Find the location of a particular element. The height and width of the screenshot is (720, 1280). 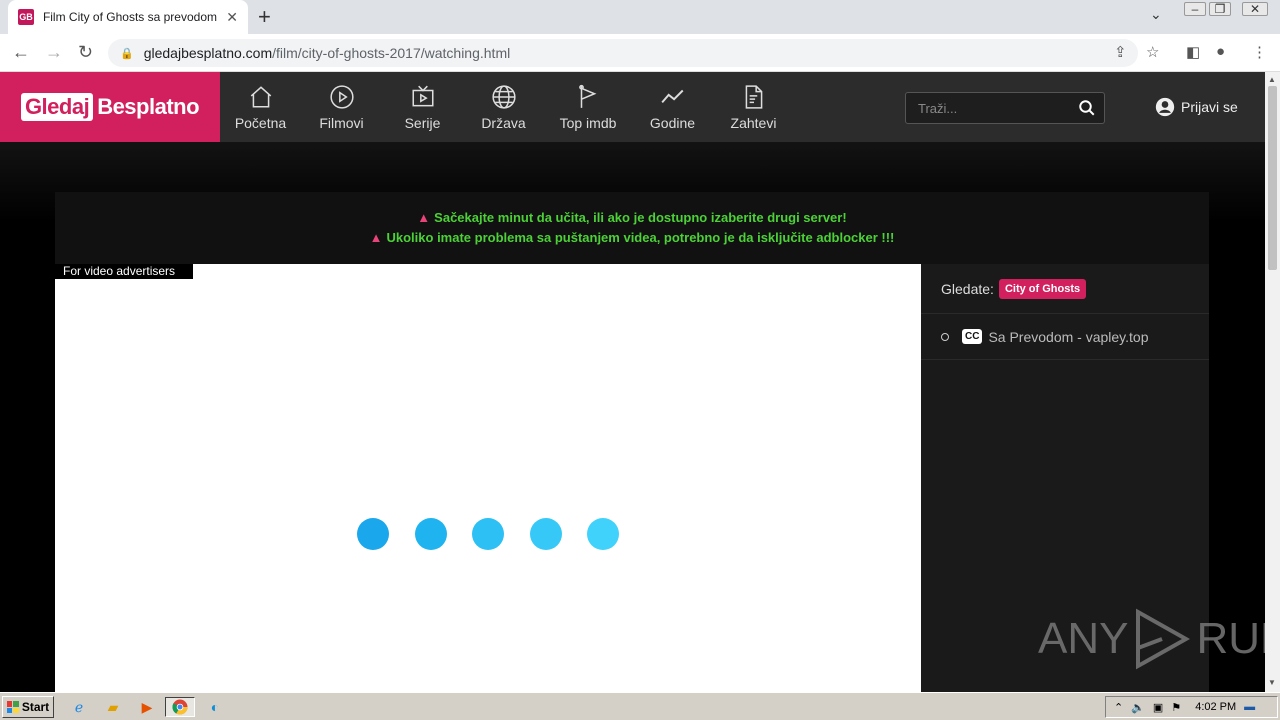

menu-kebab-icon: ⋮ is located at coordinates (1259, 52).